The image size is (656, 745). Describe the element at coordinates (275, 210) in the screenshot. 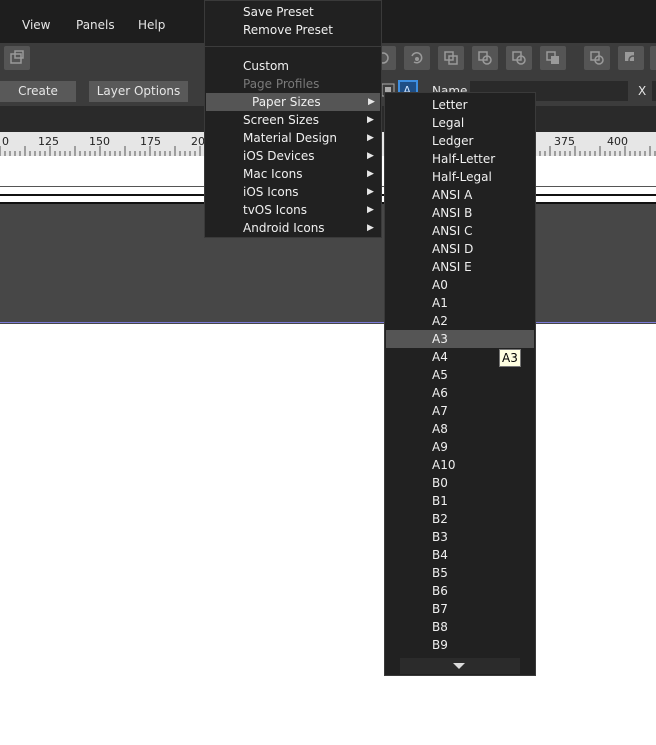

I see `menu-item-label: tvOS Icons` at that location.